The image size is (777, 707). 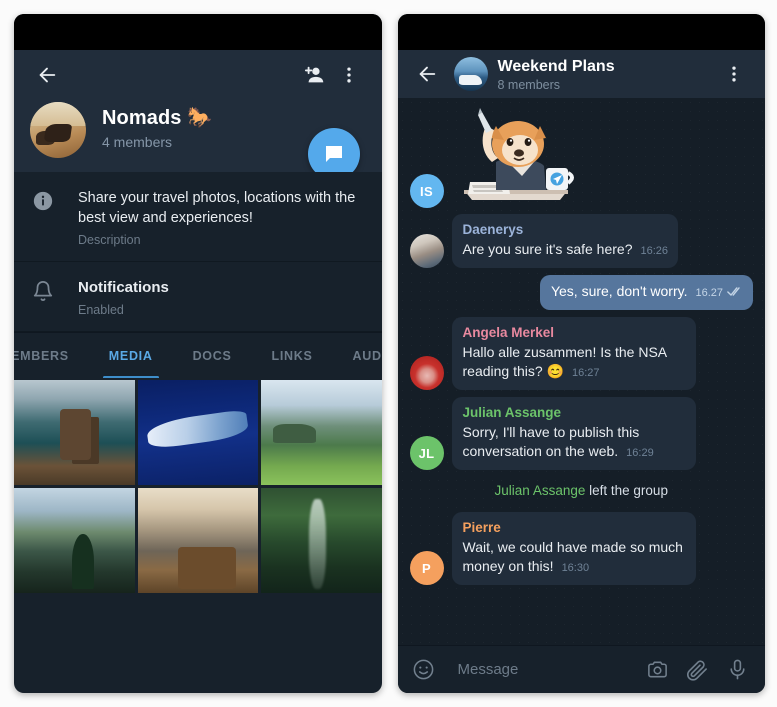 I want to click on service-message-action: left the group, so click(x=628, y=490).